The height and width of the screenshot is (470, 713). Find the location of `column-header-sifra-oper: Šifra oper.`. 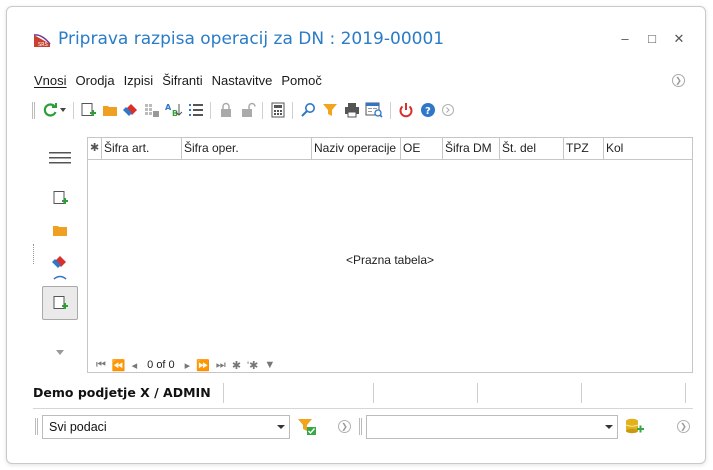

column-header-sifra-oper: Šifra oper. is located at coordinates (247, 149).